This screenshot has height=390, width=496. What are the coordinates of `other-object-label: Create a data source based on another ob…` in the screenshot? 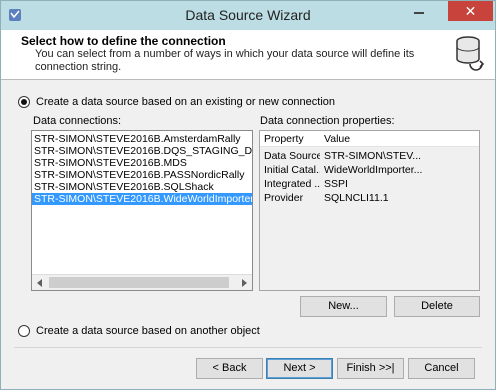 It's located at (148, 331).